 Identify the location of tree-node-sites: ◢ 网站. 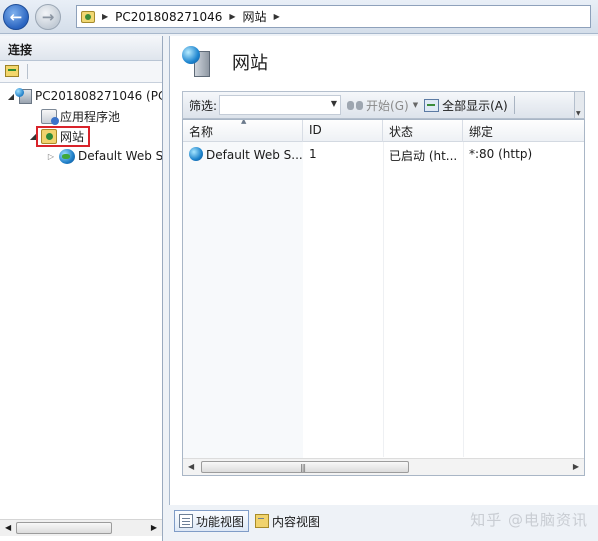
(59, 136).